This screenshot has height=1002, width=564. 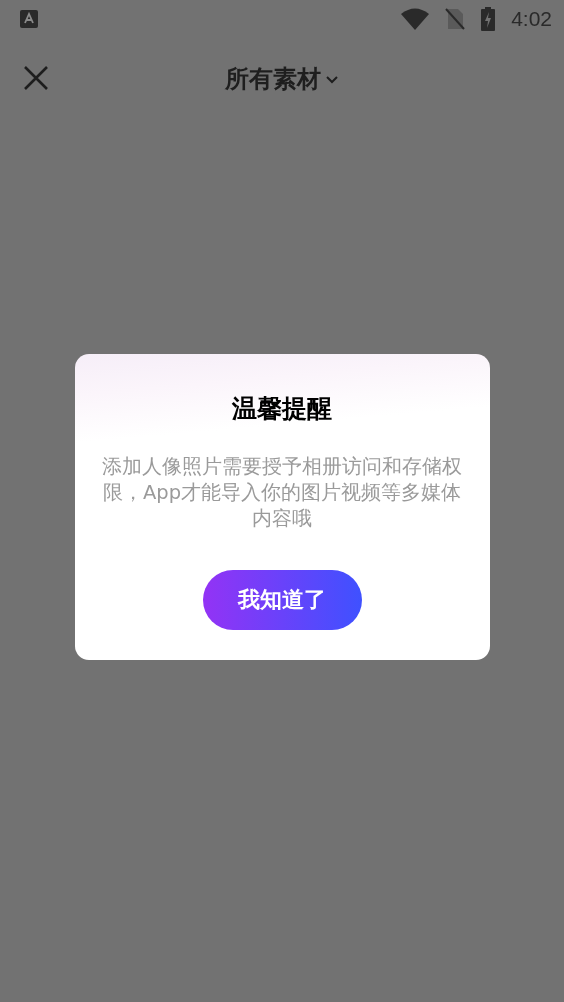 I want to click on keyboard-icon, so click(x=29, y=19).